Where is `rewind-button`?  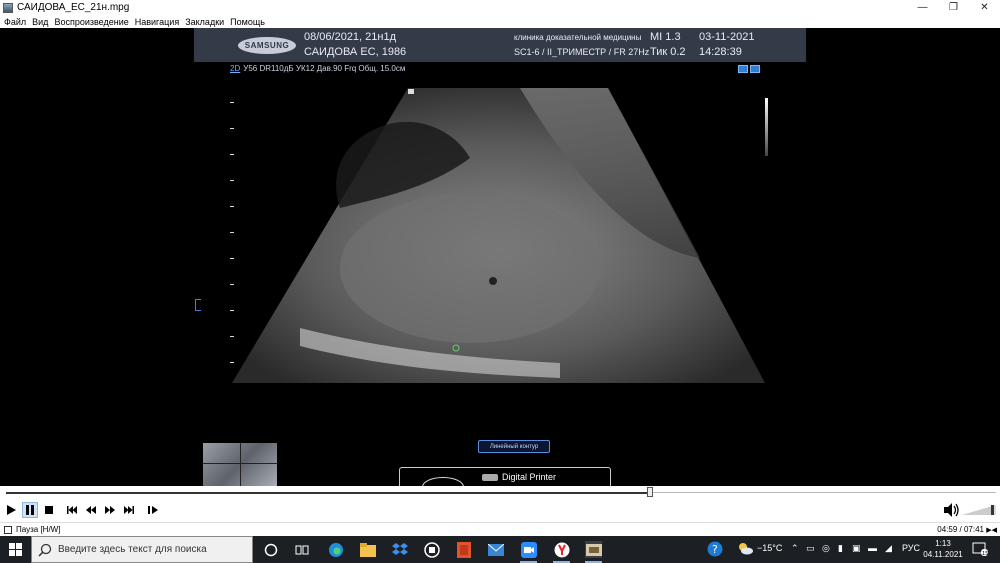
rewind-button is located at coordinates (91, 510).